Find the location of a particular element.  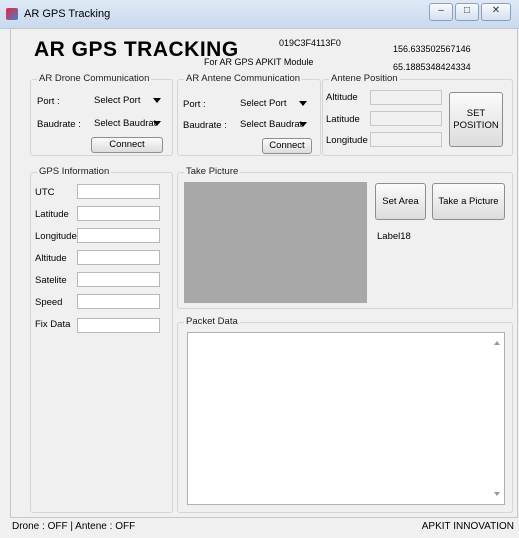

gps-altitude-field is located at coordinates (118, 257).